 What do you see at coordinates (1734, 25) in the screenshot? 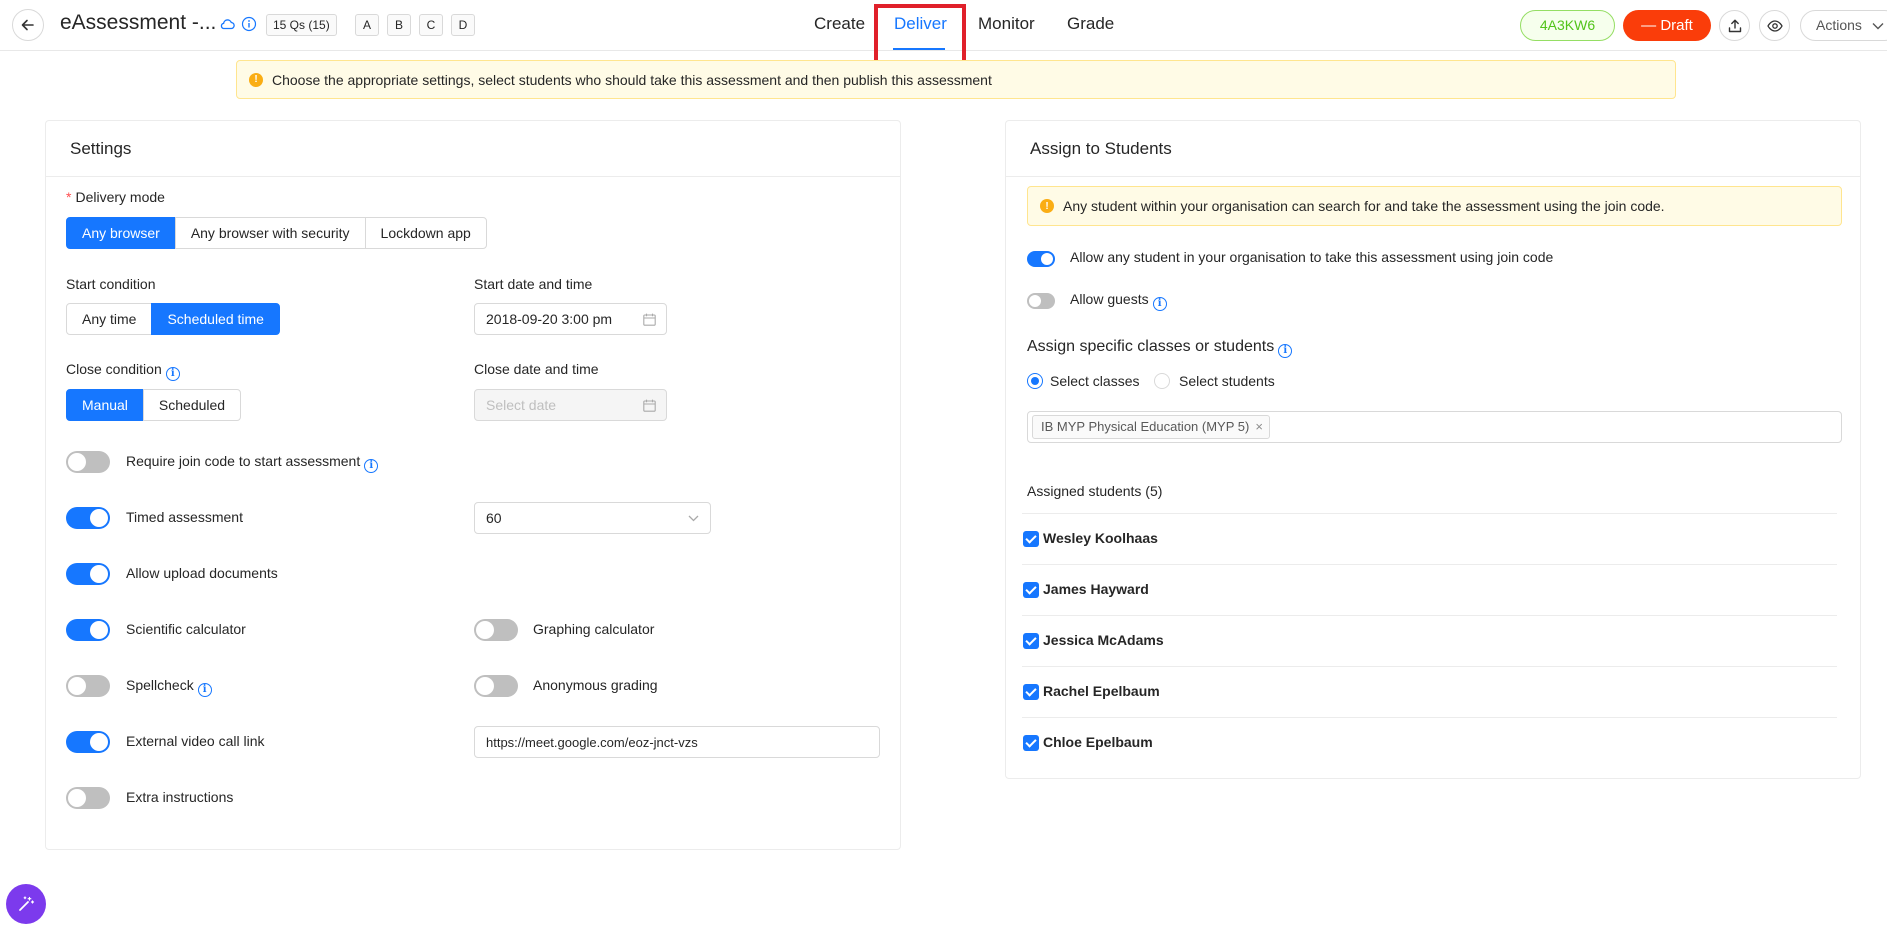
I see `export-button` at bounding box center [1734, 25].